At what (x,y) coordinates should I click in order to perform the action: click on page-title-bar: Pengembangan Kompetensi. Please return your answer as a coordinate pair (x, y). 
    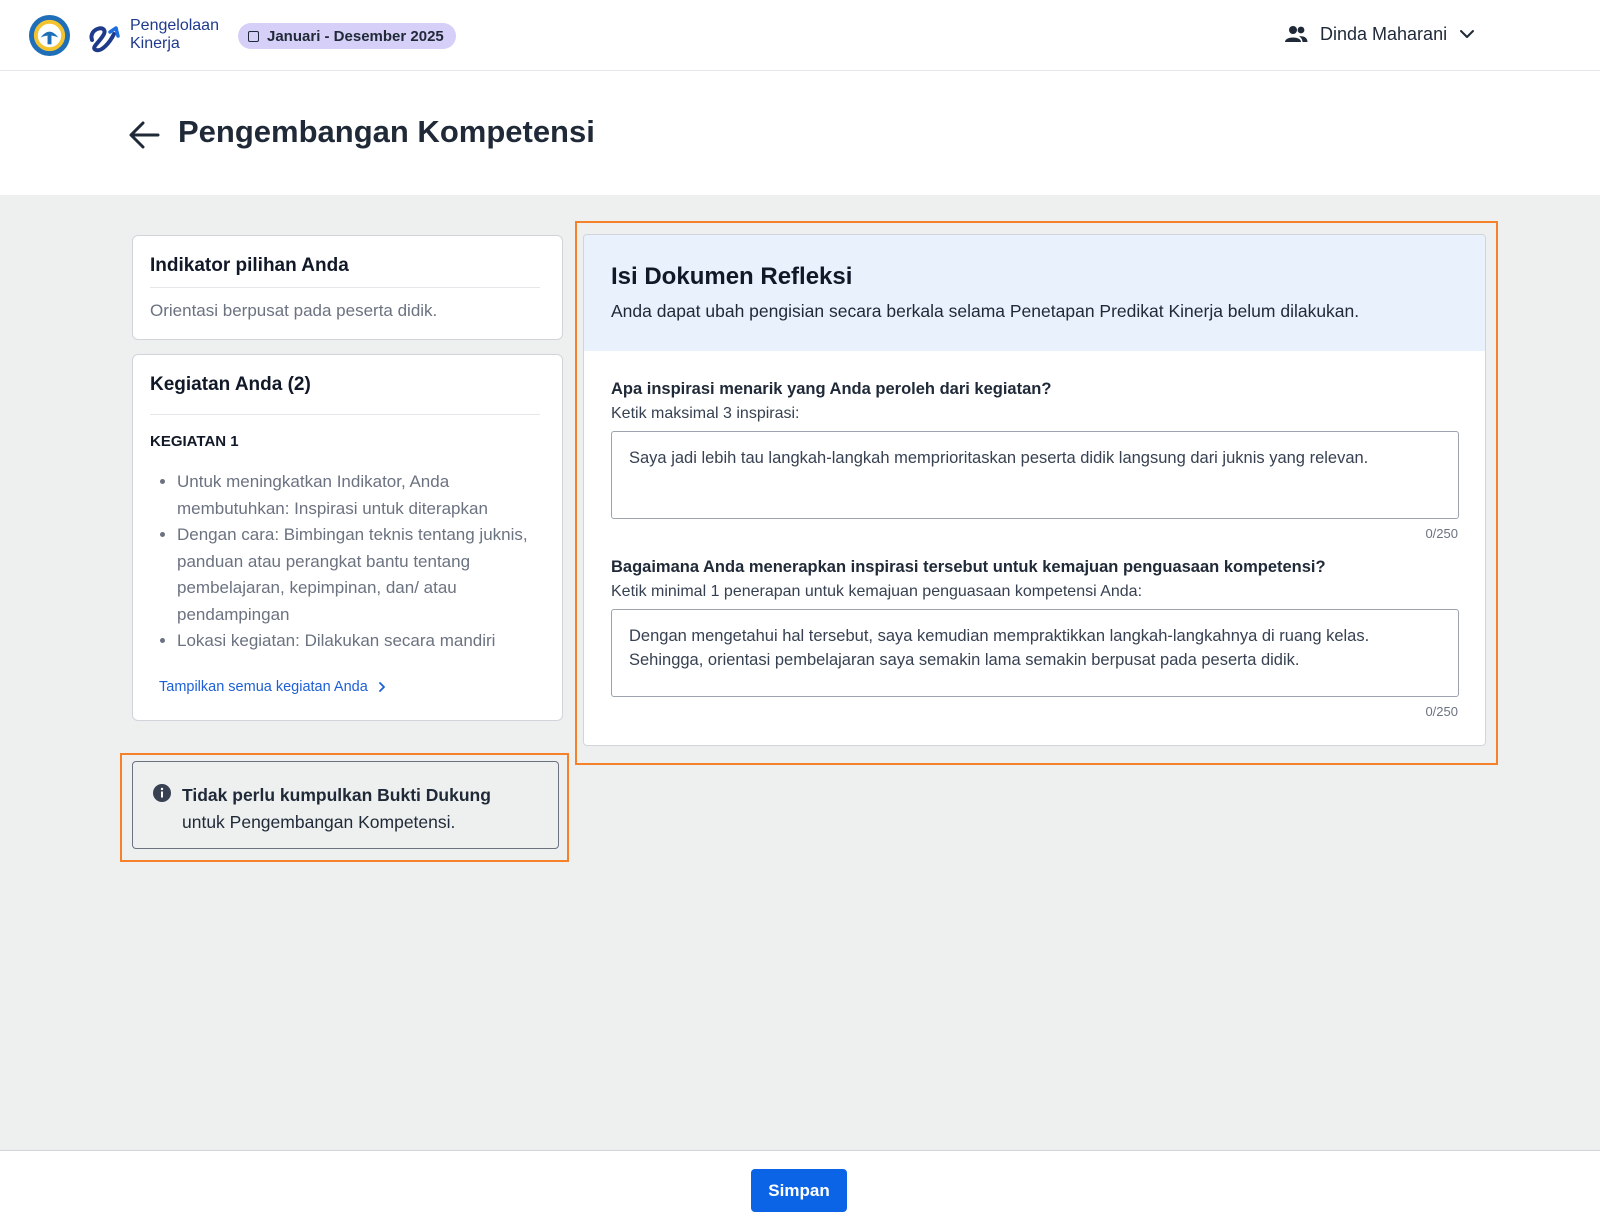
    Looking at the image, I should click on (800, 133).